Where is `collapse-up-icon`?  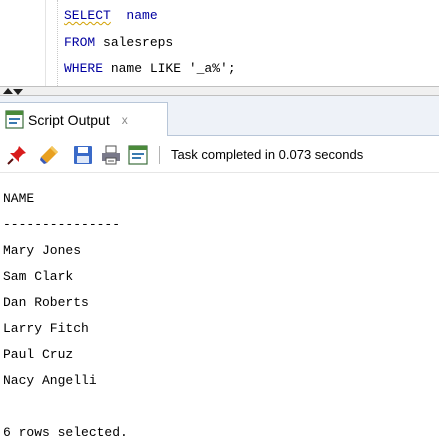 collapse-up-icon is located at coordinates (8, 91).